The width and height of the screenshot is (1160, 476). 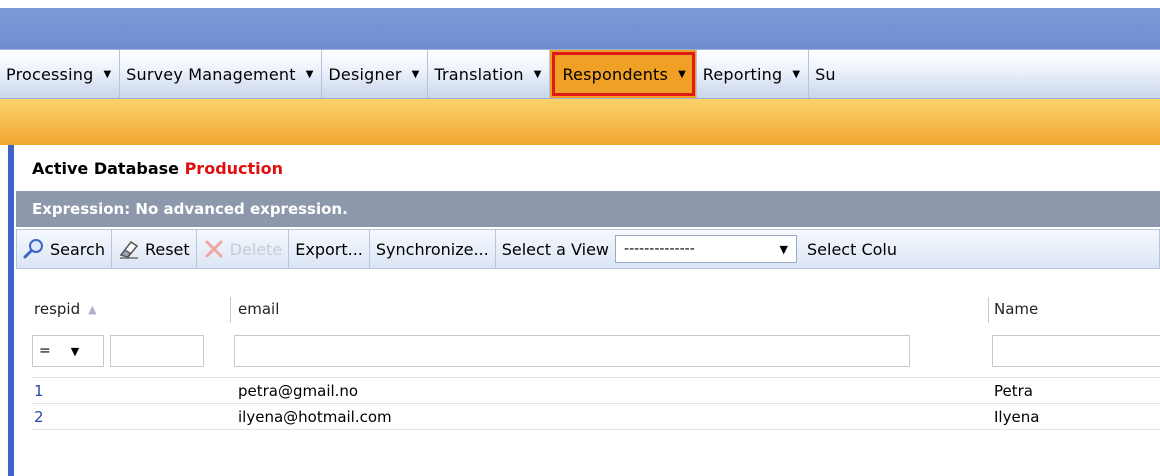 I want to click on menu-processing: Processing ▼, so click(x=60, y=74).